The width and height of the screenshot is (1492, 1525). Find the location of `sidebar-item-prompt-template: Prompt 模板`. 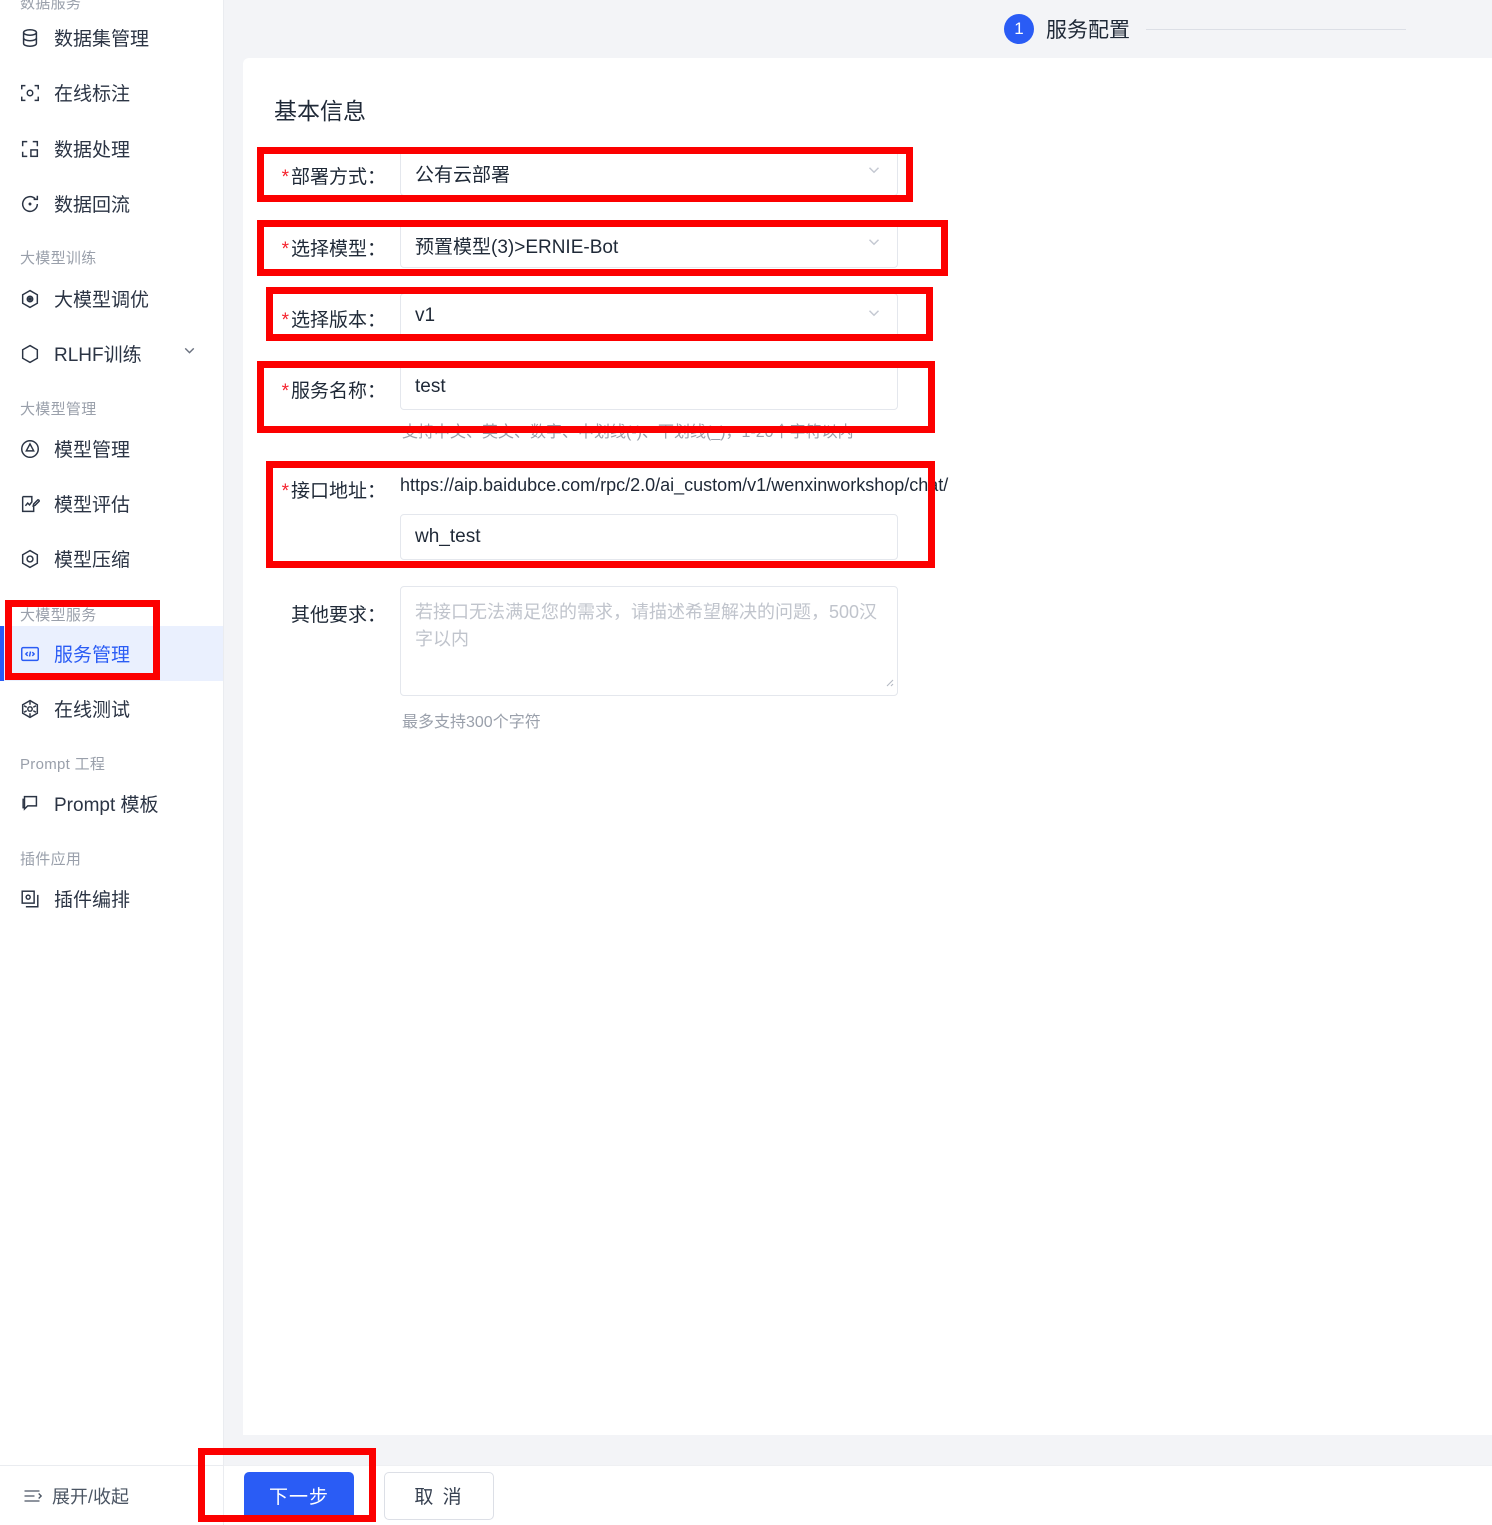

sidebar-item-prompt-template: Prompt 模板 is located at coordinates (79, 803).